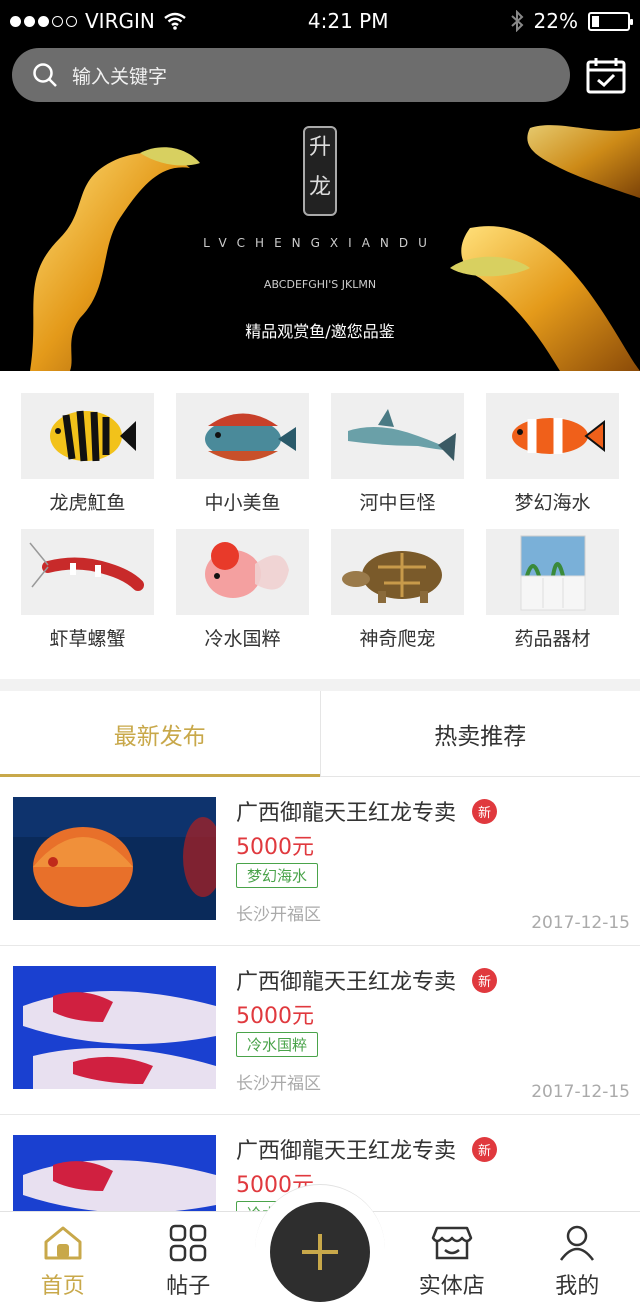 The image size is (640, 1315). I want to click on nav-center-slot, so click(320, 1249).